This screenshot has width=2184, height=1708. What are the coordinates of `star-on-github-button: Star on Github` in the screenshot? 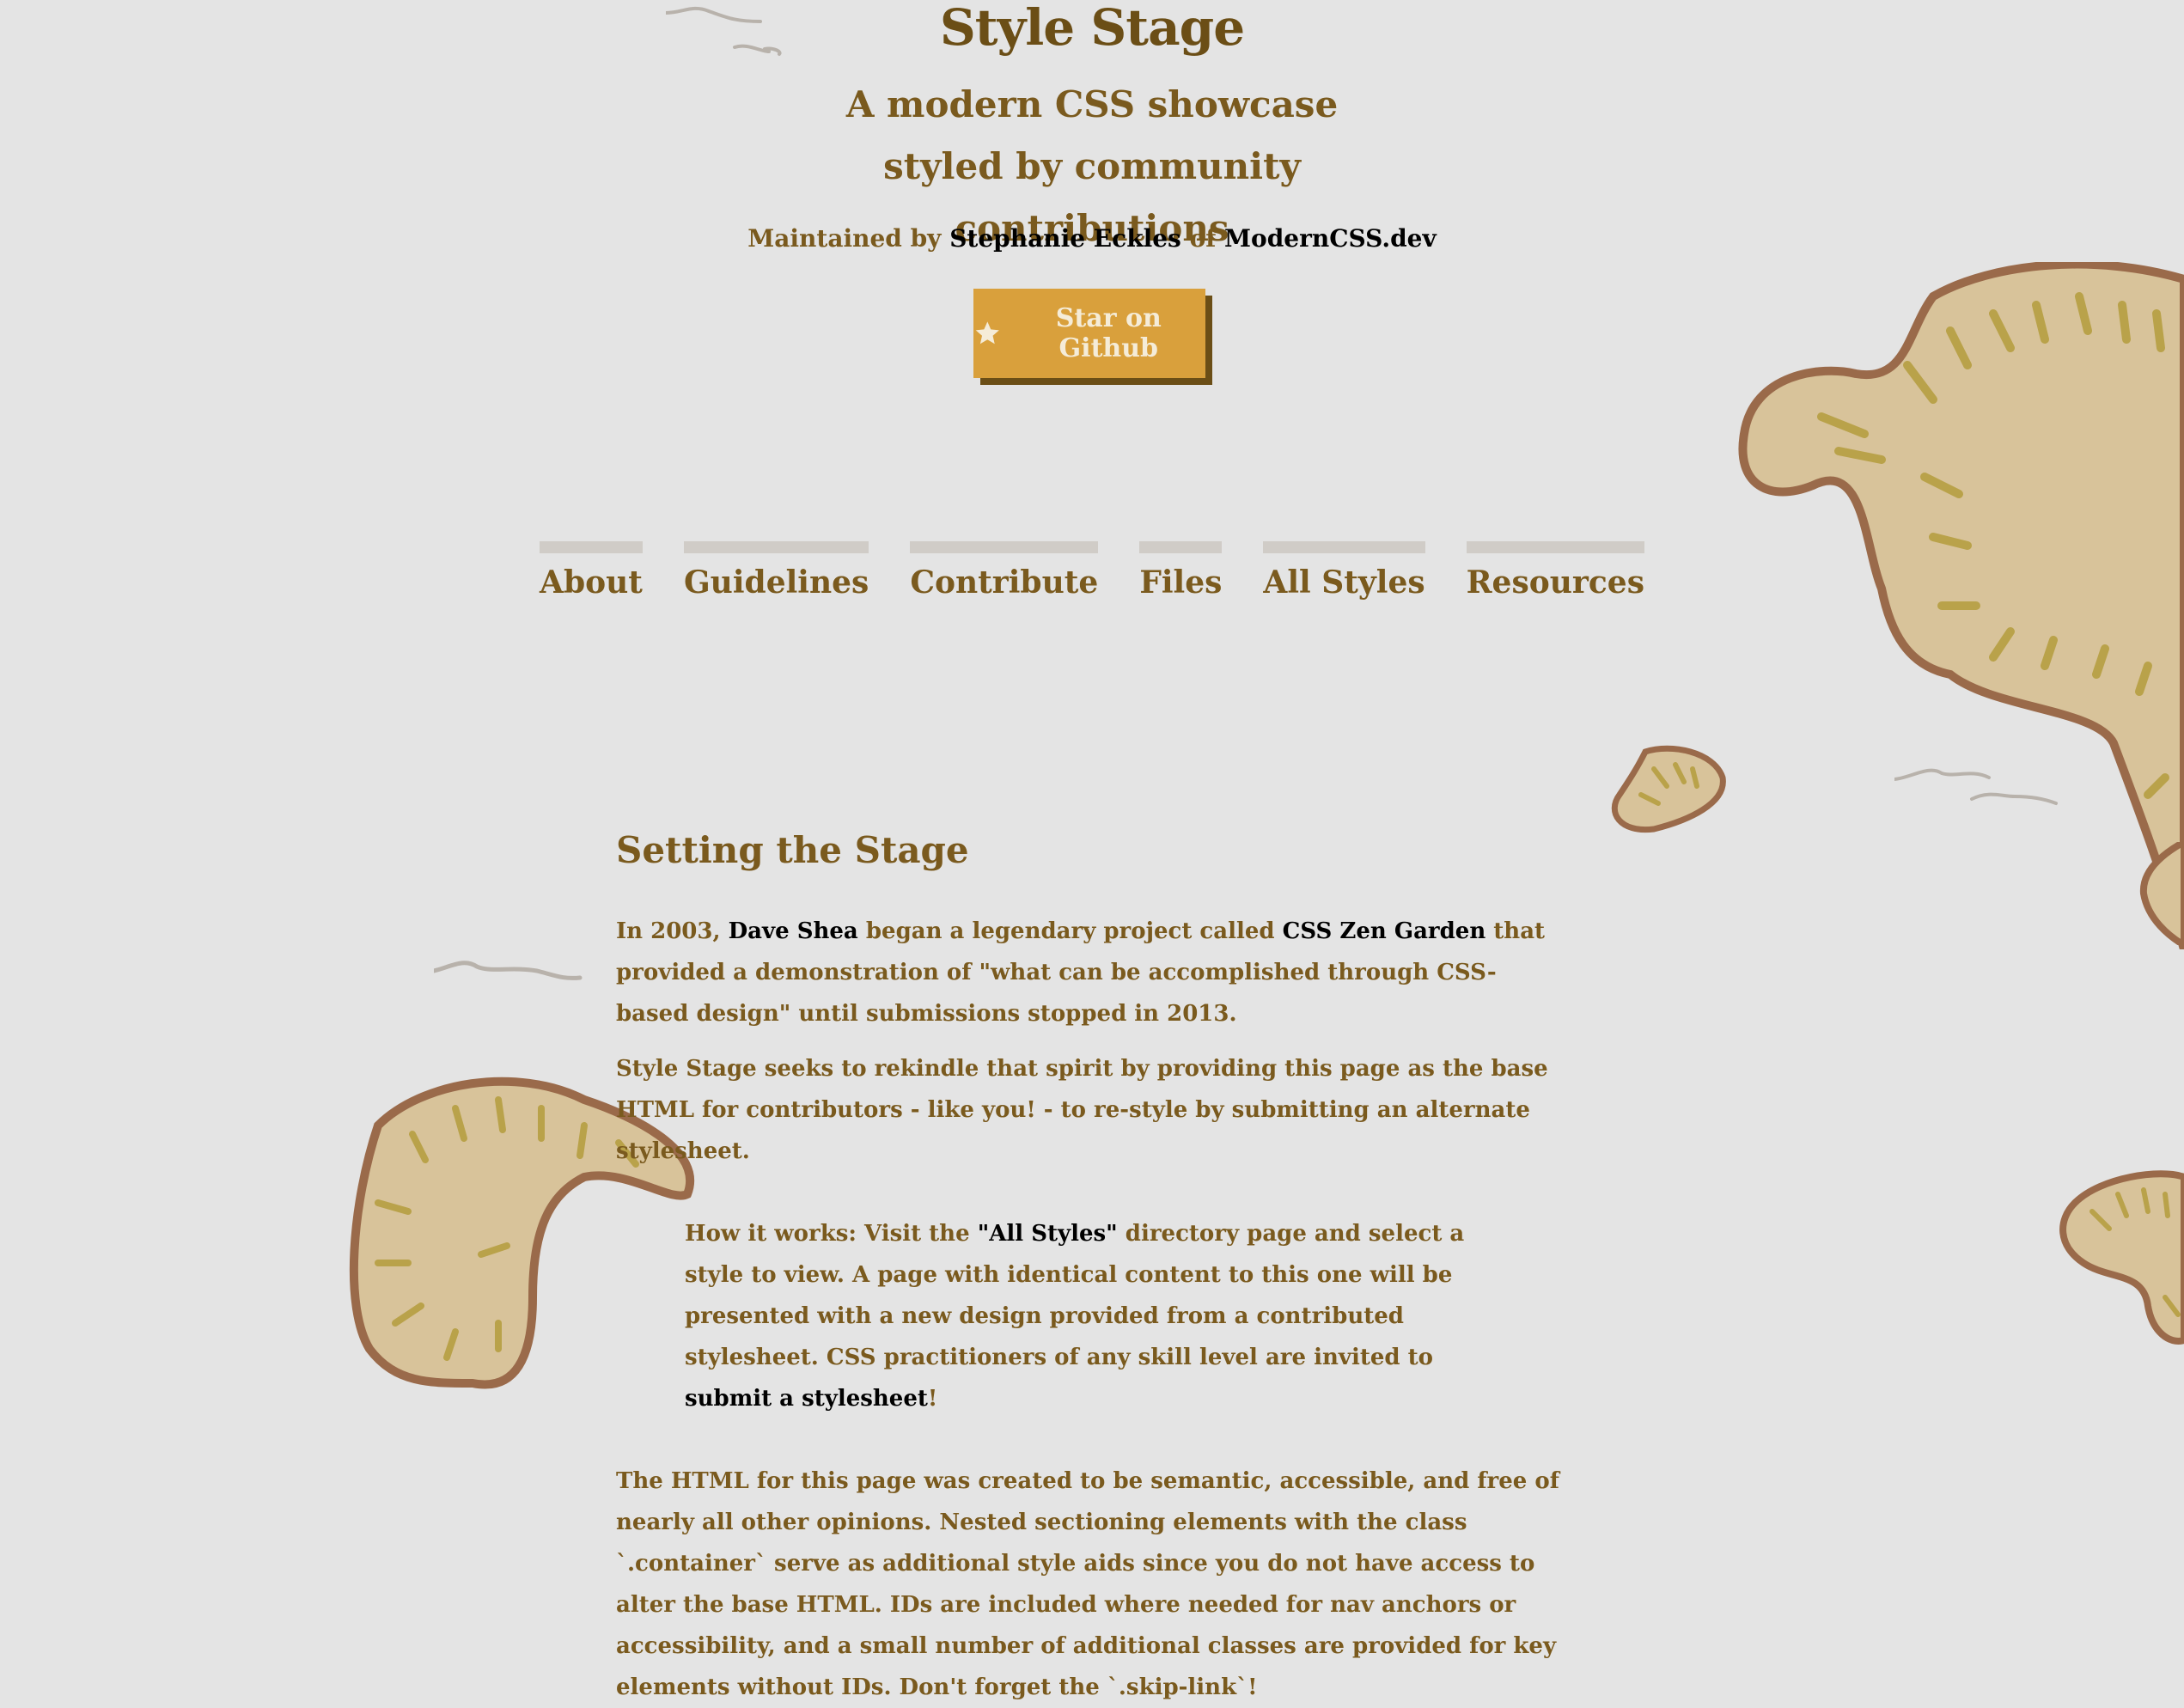 It's located at (1089, 333).